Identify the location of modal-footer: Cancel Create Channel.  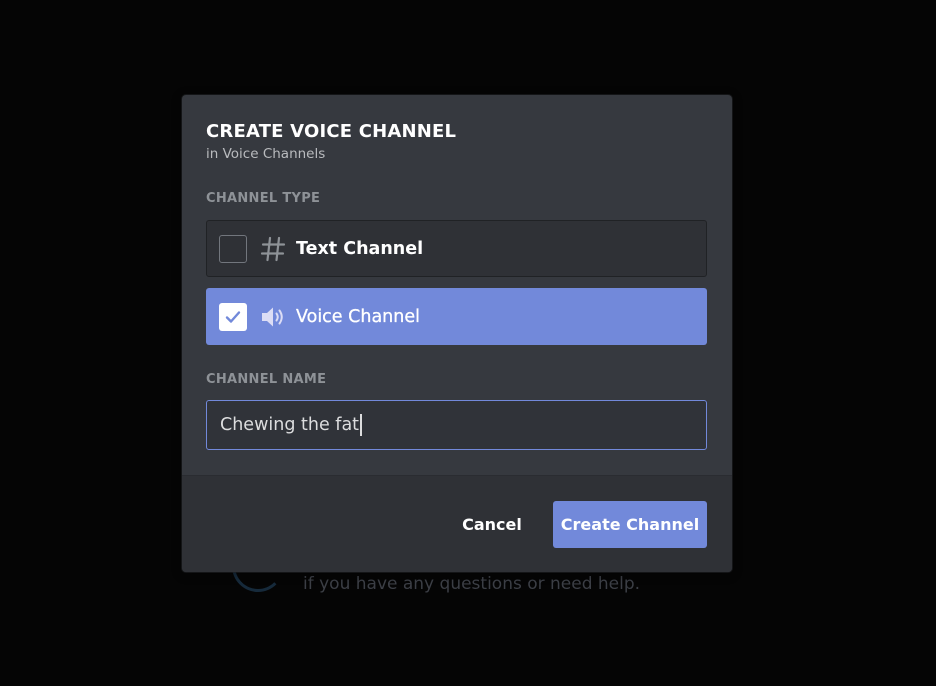
(457, 523).